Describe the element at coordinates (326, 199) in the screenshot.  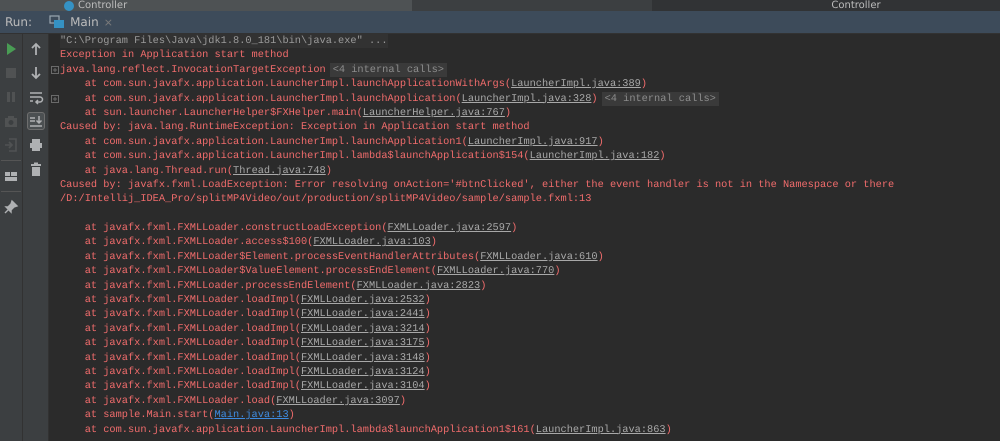
I see `error-text: /D:/Intellij_IDEA_Pro/splitMP4Video/out/production/splitMP4Video/sample/sample.fxml:13` at that location.